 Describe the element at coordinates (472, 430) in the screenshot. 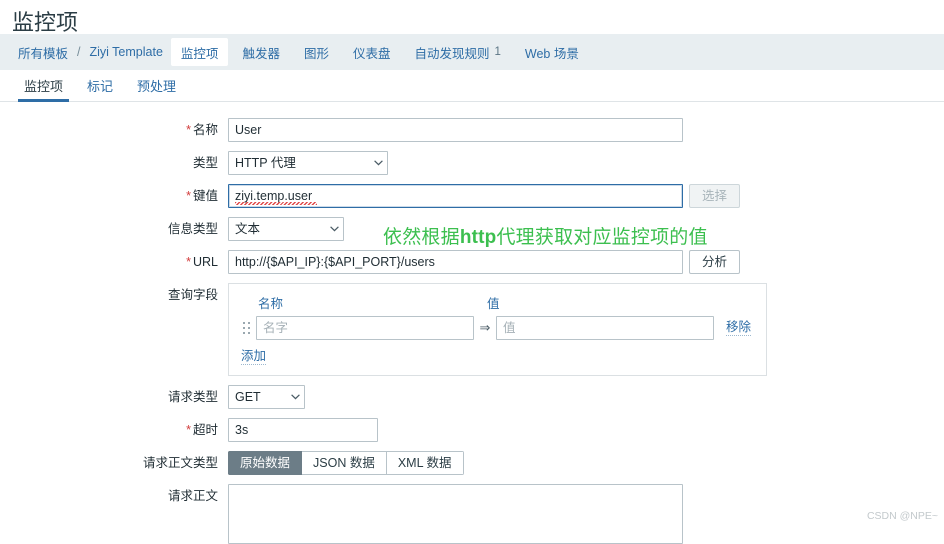

I see `form-row-timeout: * 超时` at that location.